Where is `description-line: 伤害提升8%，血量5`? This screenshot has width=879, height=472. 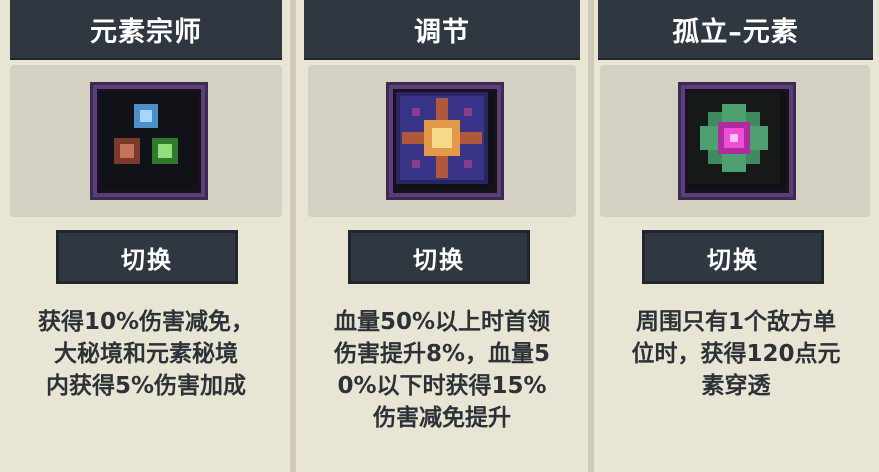 description-line: 伤害提升8%，血量5 is located at coordinates (442, 354).